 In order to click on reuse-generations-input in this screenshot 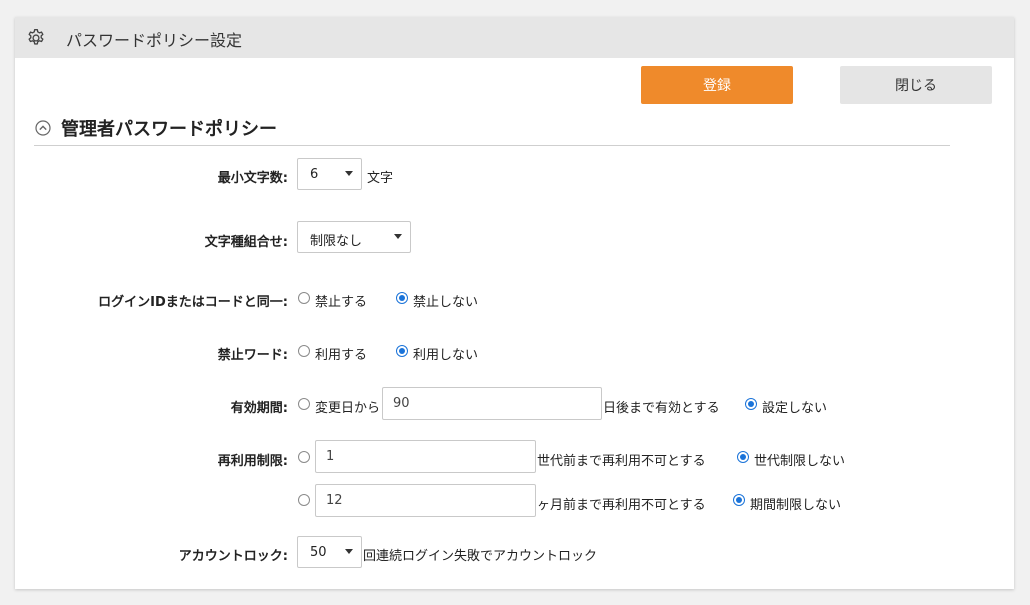, I will do `click(425, 456)`.